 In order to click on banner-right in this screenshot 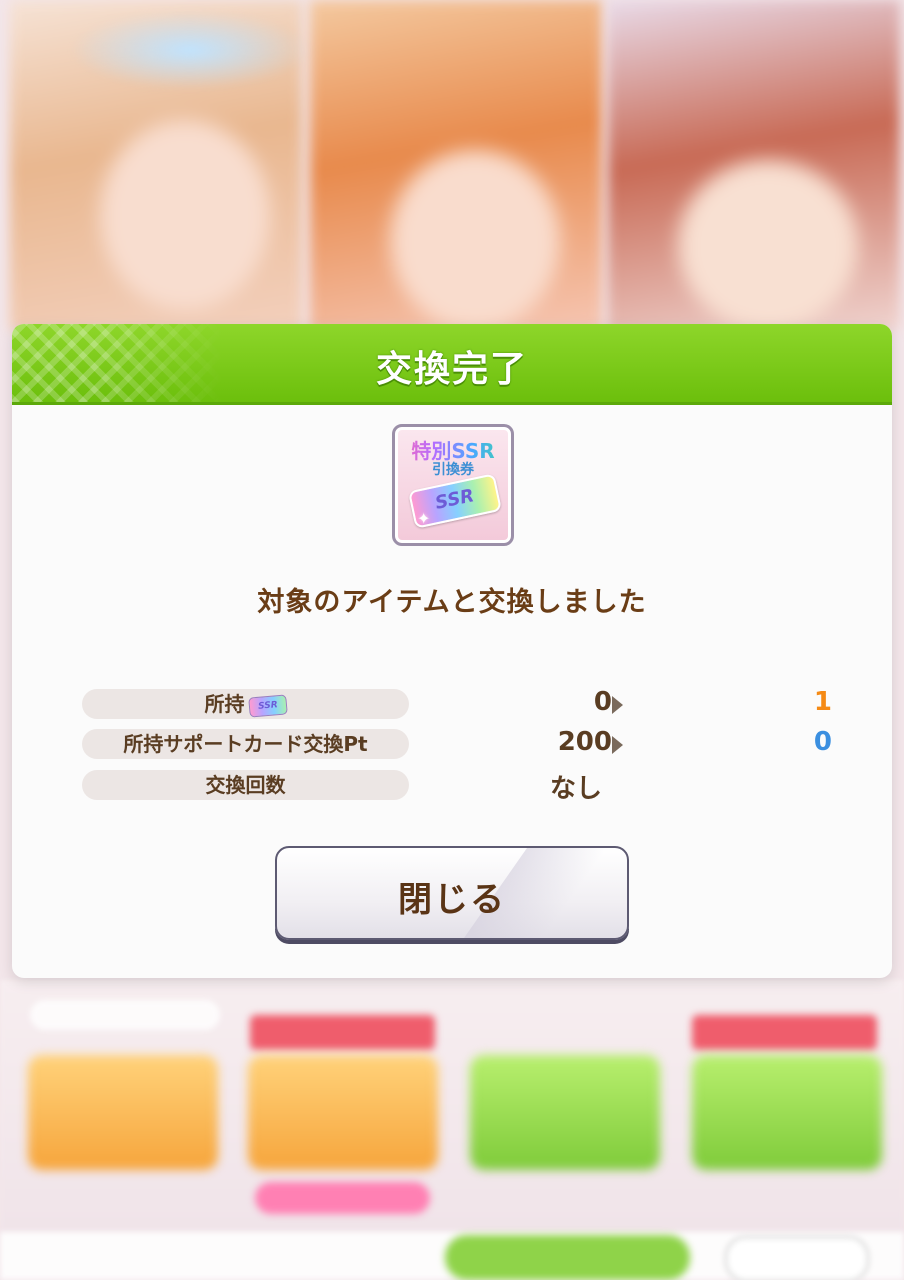, I will do `click(754, 165)`.